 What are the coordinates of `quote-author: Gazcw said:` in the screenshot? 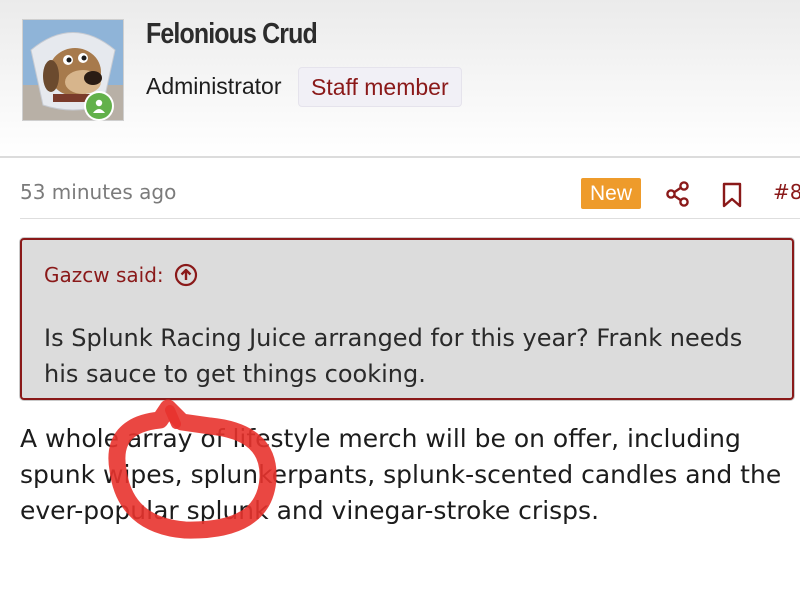 It's located at (121, 275).